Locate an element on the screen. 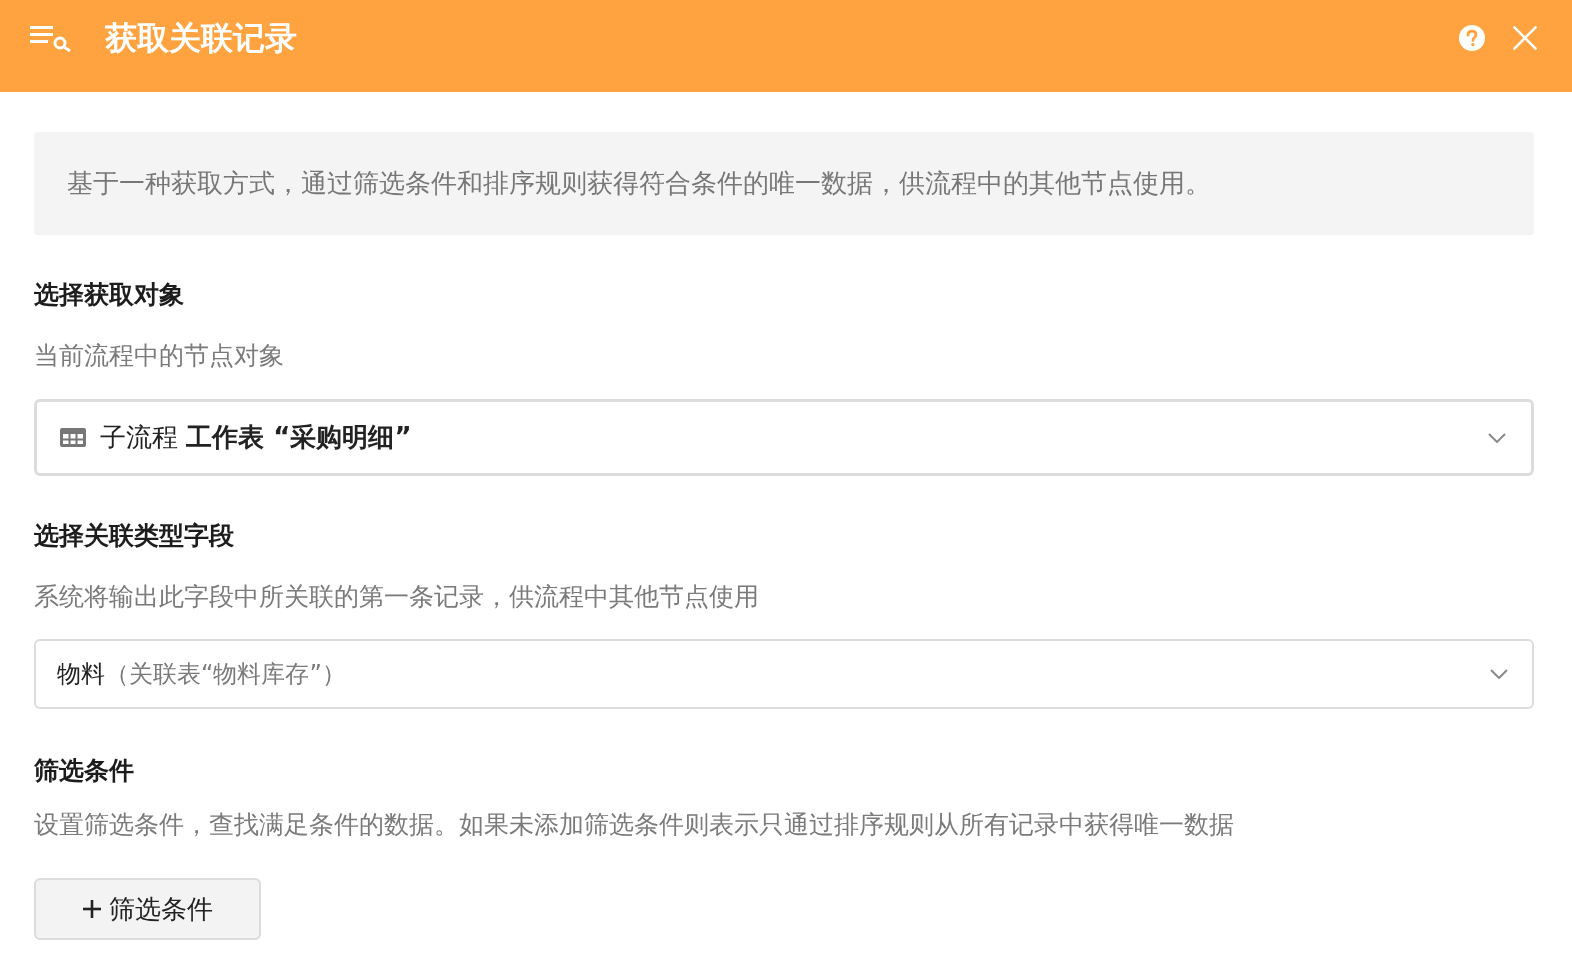 This screenshot has width=1572, height=968. close-button is located at coordinates (1525, 38).